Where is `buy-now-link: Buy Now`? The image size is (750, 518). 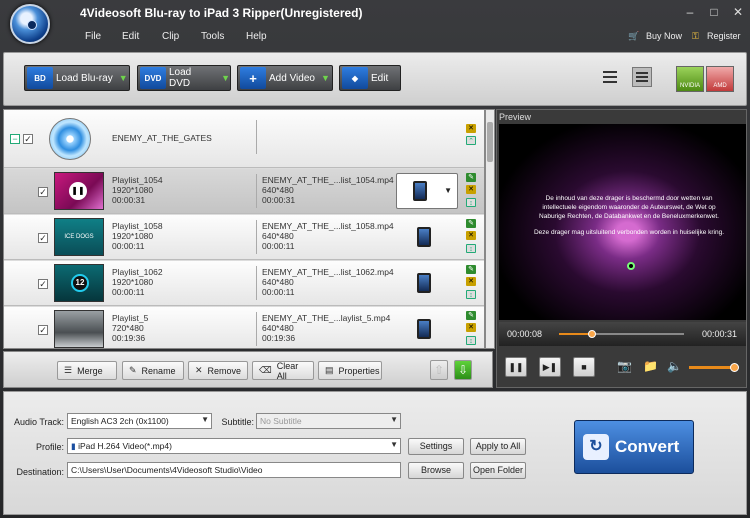
buy-now-link: Buy Now is located at coordinates (664, 36).